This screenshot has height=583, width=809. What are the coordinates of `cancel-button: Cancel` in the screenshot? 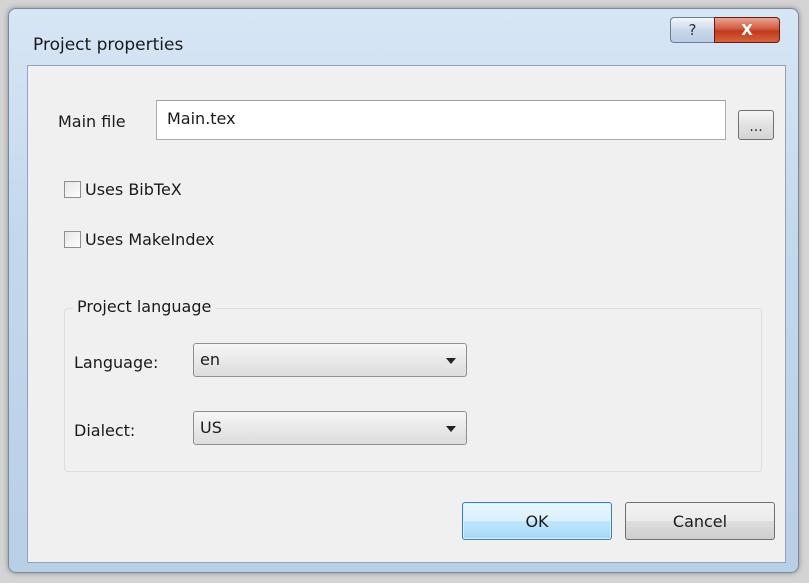 It's located at (700, 521).